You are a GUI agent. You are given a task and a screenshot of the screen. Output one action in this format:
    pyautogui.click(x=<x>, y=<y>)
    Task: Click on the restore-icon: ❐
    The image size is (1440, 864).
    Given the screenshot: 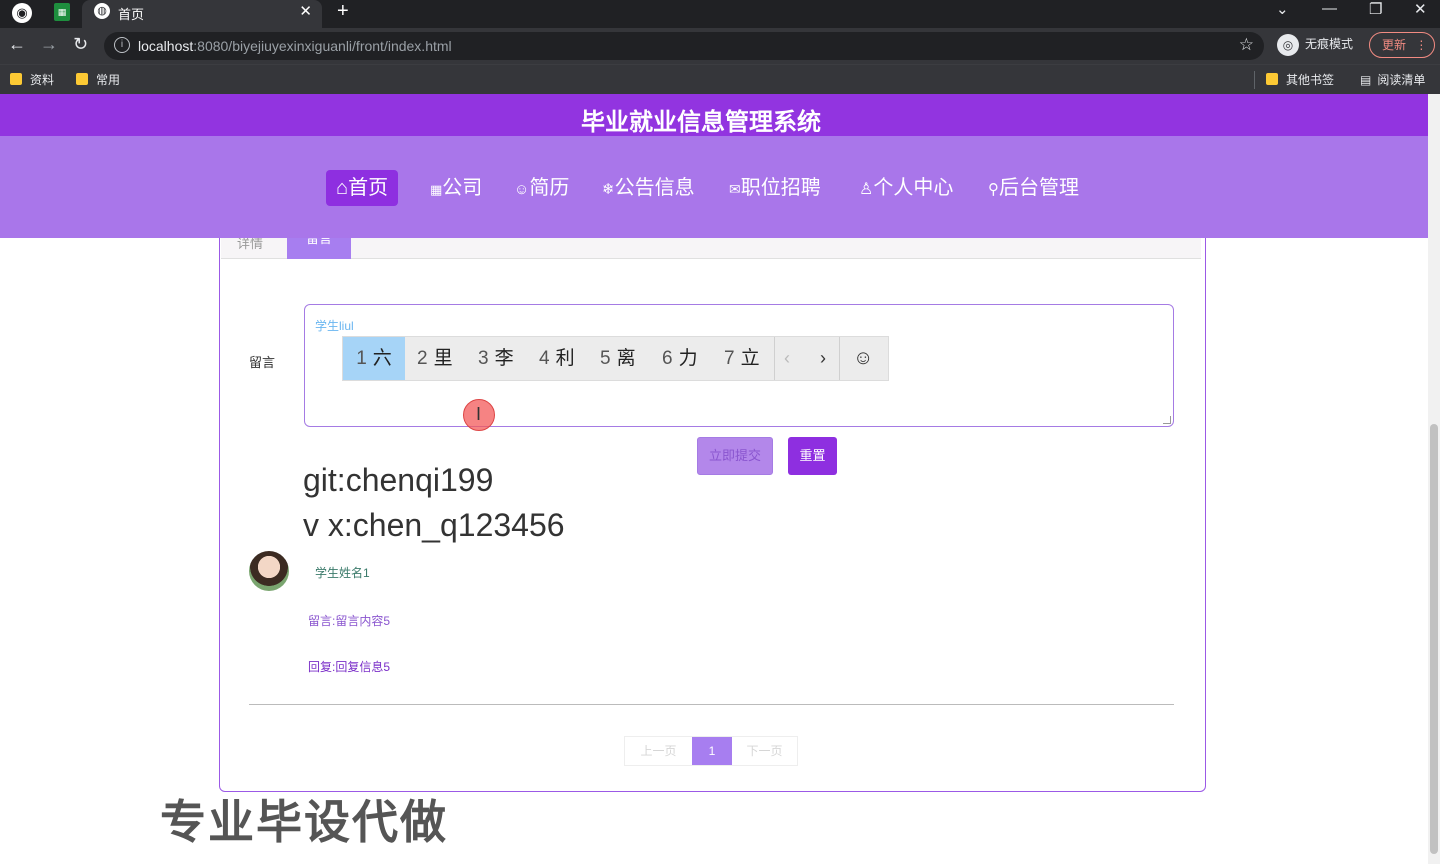 What is the action you would take?
    pyautogui.click(x=1375, y=9)
    